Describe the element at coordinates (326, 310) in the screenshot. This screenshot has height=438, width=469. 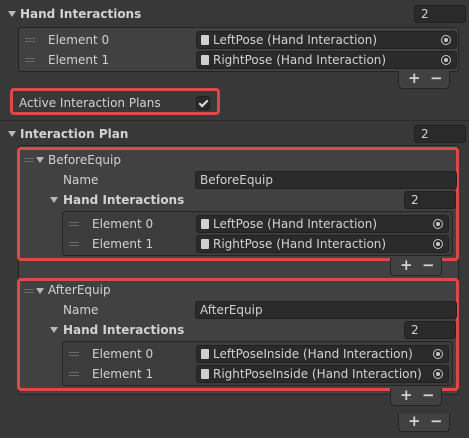
I see `name-text-field: AfterEquip` at that location.